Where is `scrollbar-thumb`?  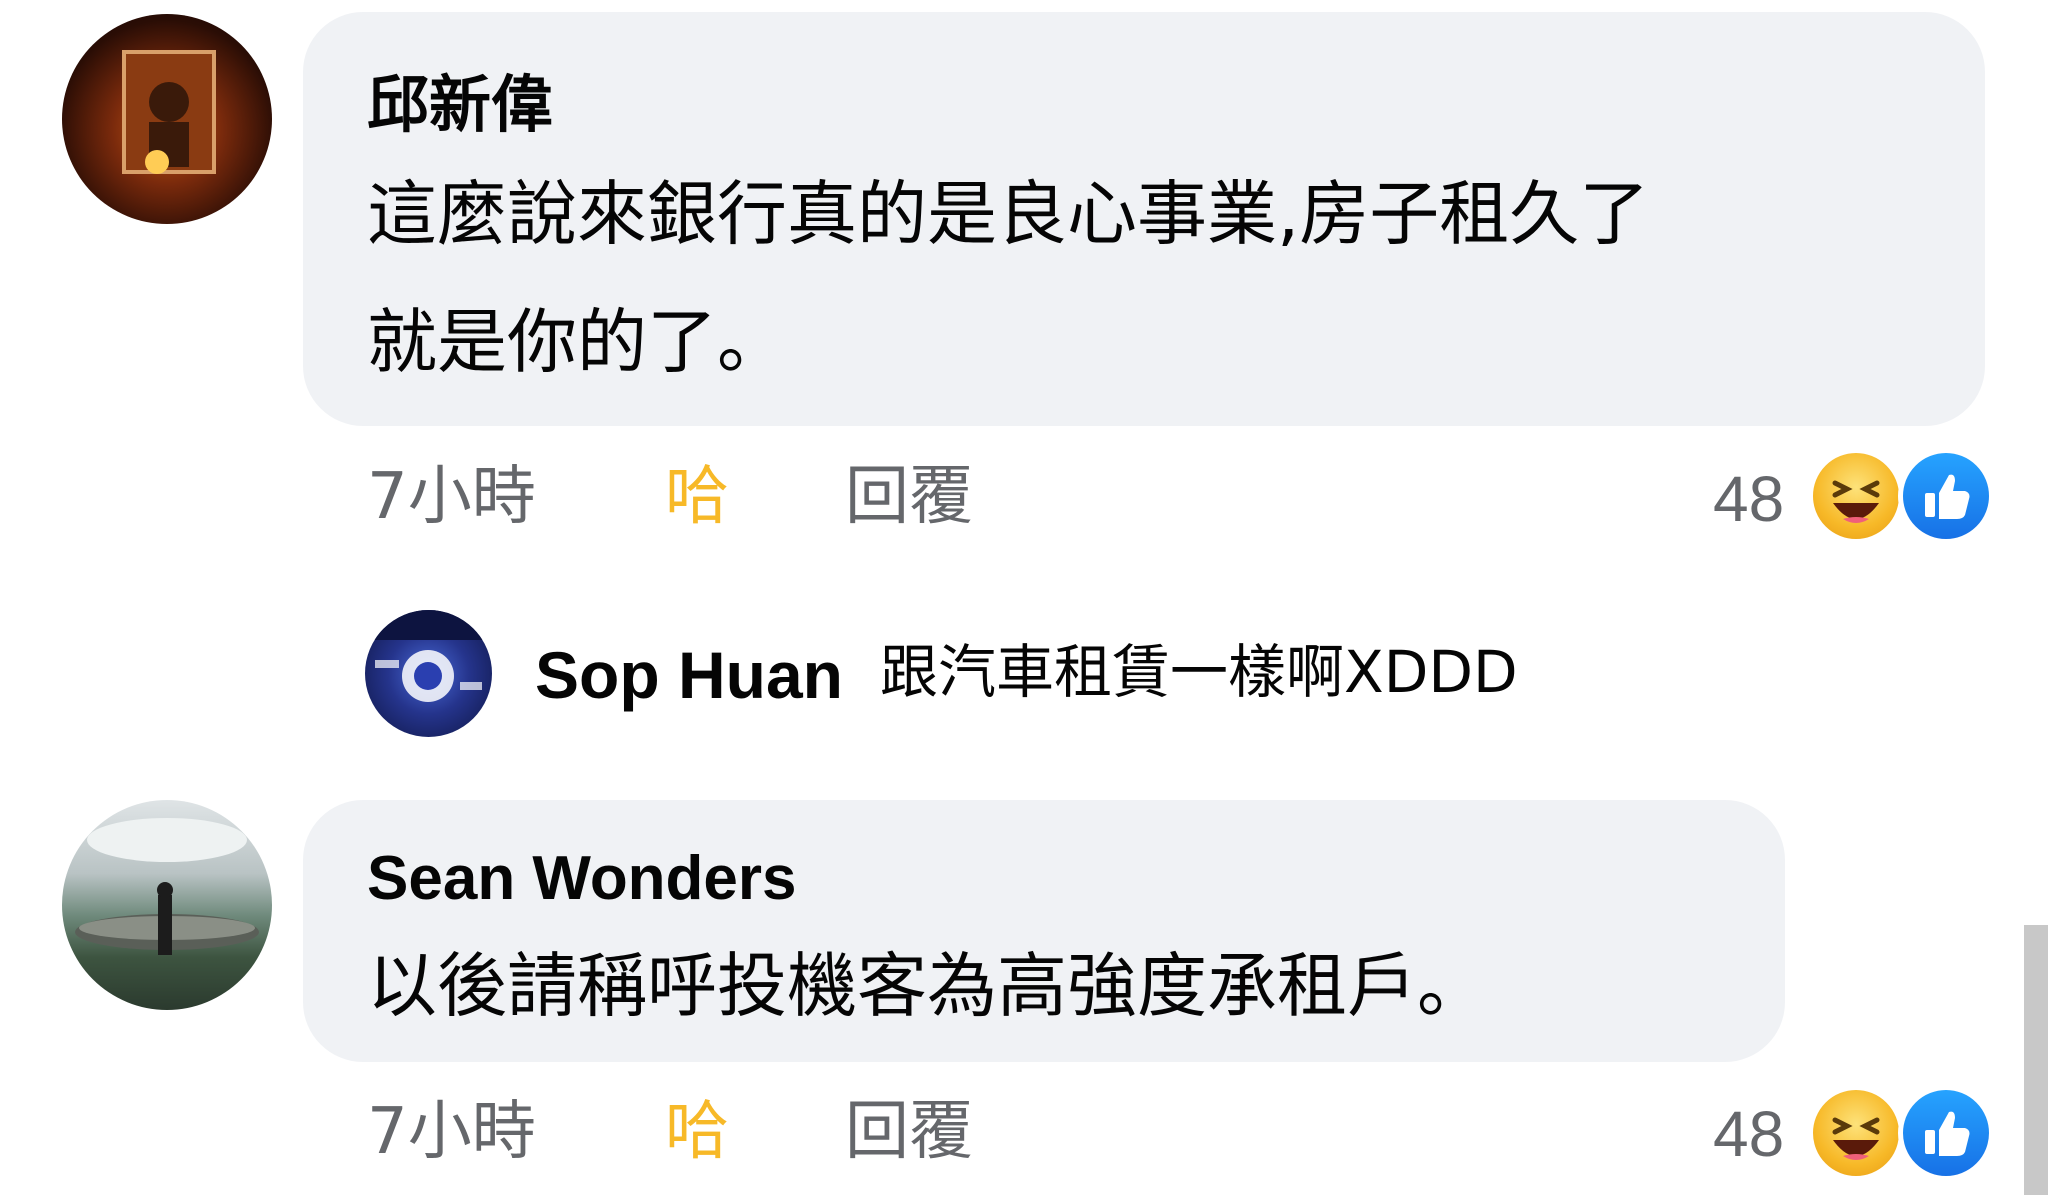
scrollbar-thumb is located at coordinates (2036, 1060).